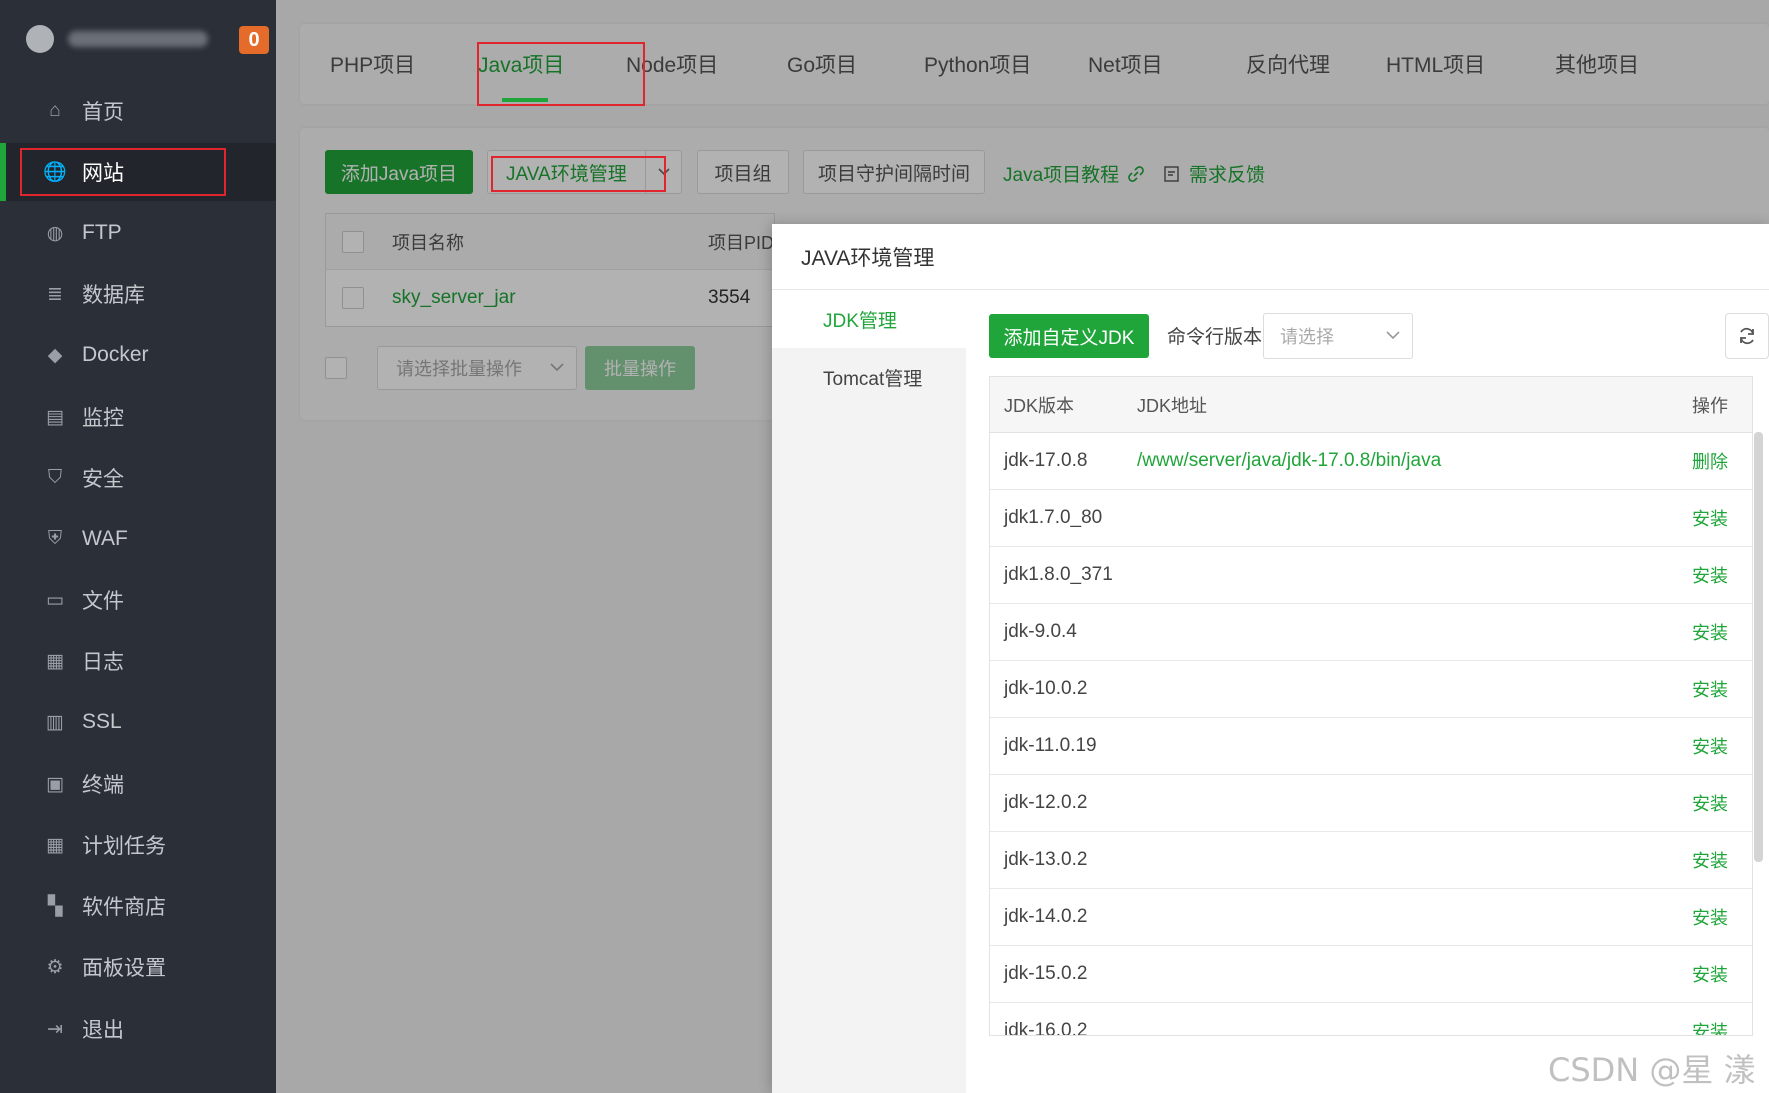 This screenshot has width=1769, height=1093. I want to click on jdk-version: jdk-9.0.4, so click(1040, 631).